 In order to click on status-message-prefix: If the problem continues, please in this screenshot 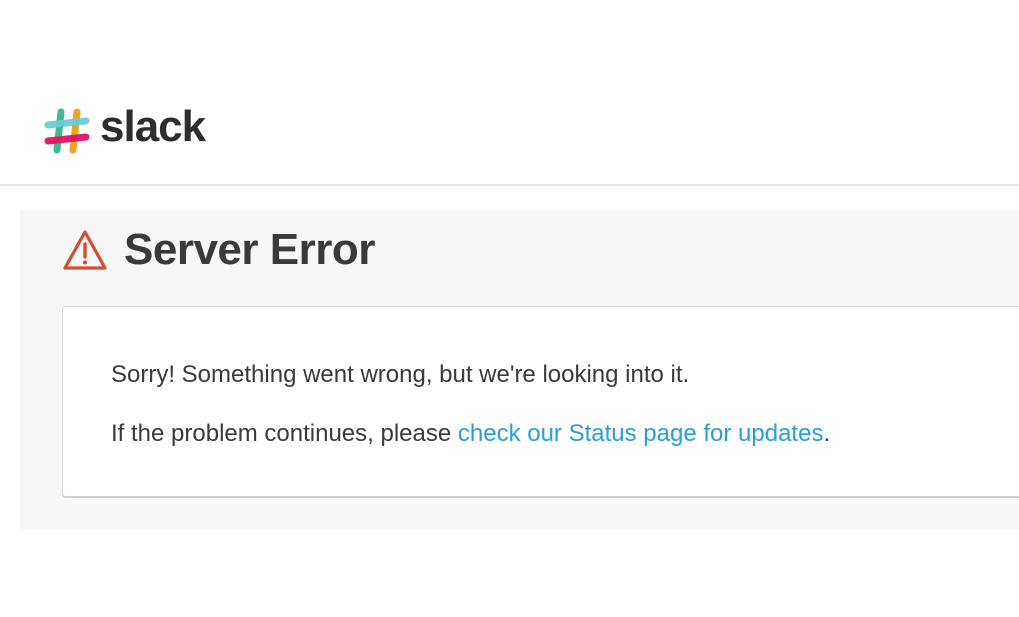, I will do `click(284, 433)`.